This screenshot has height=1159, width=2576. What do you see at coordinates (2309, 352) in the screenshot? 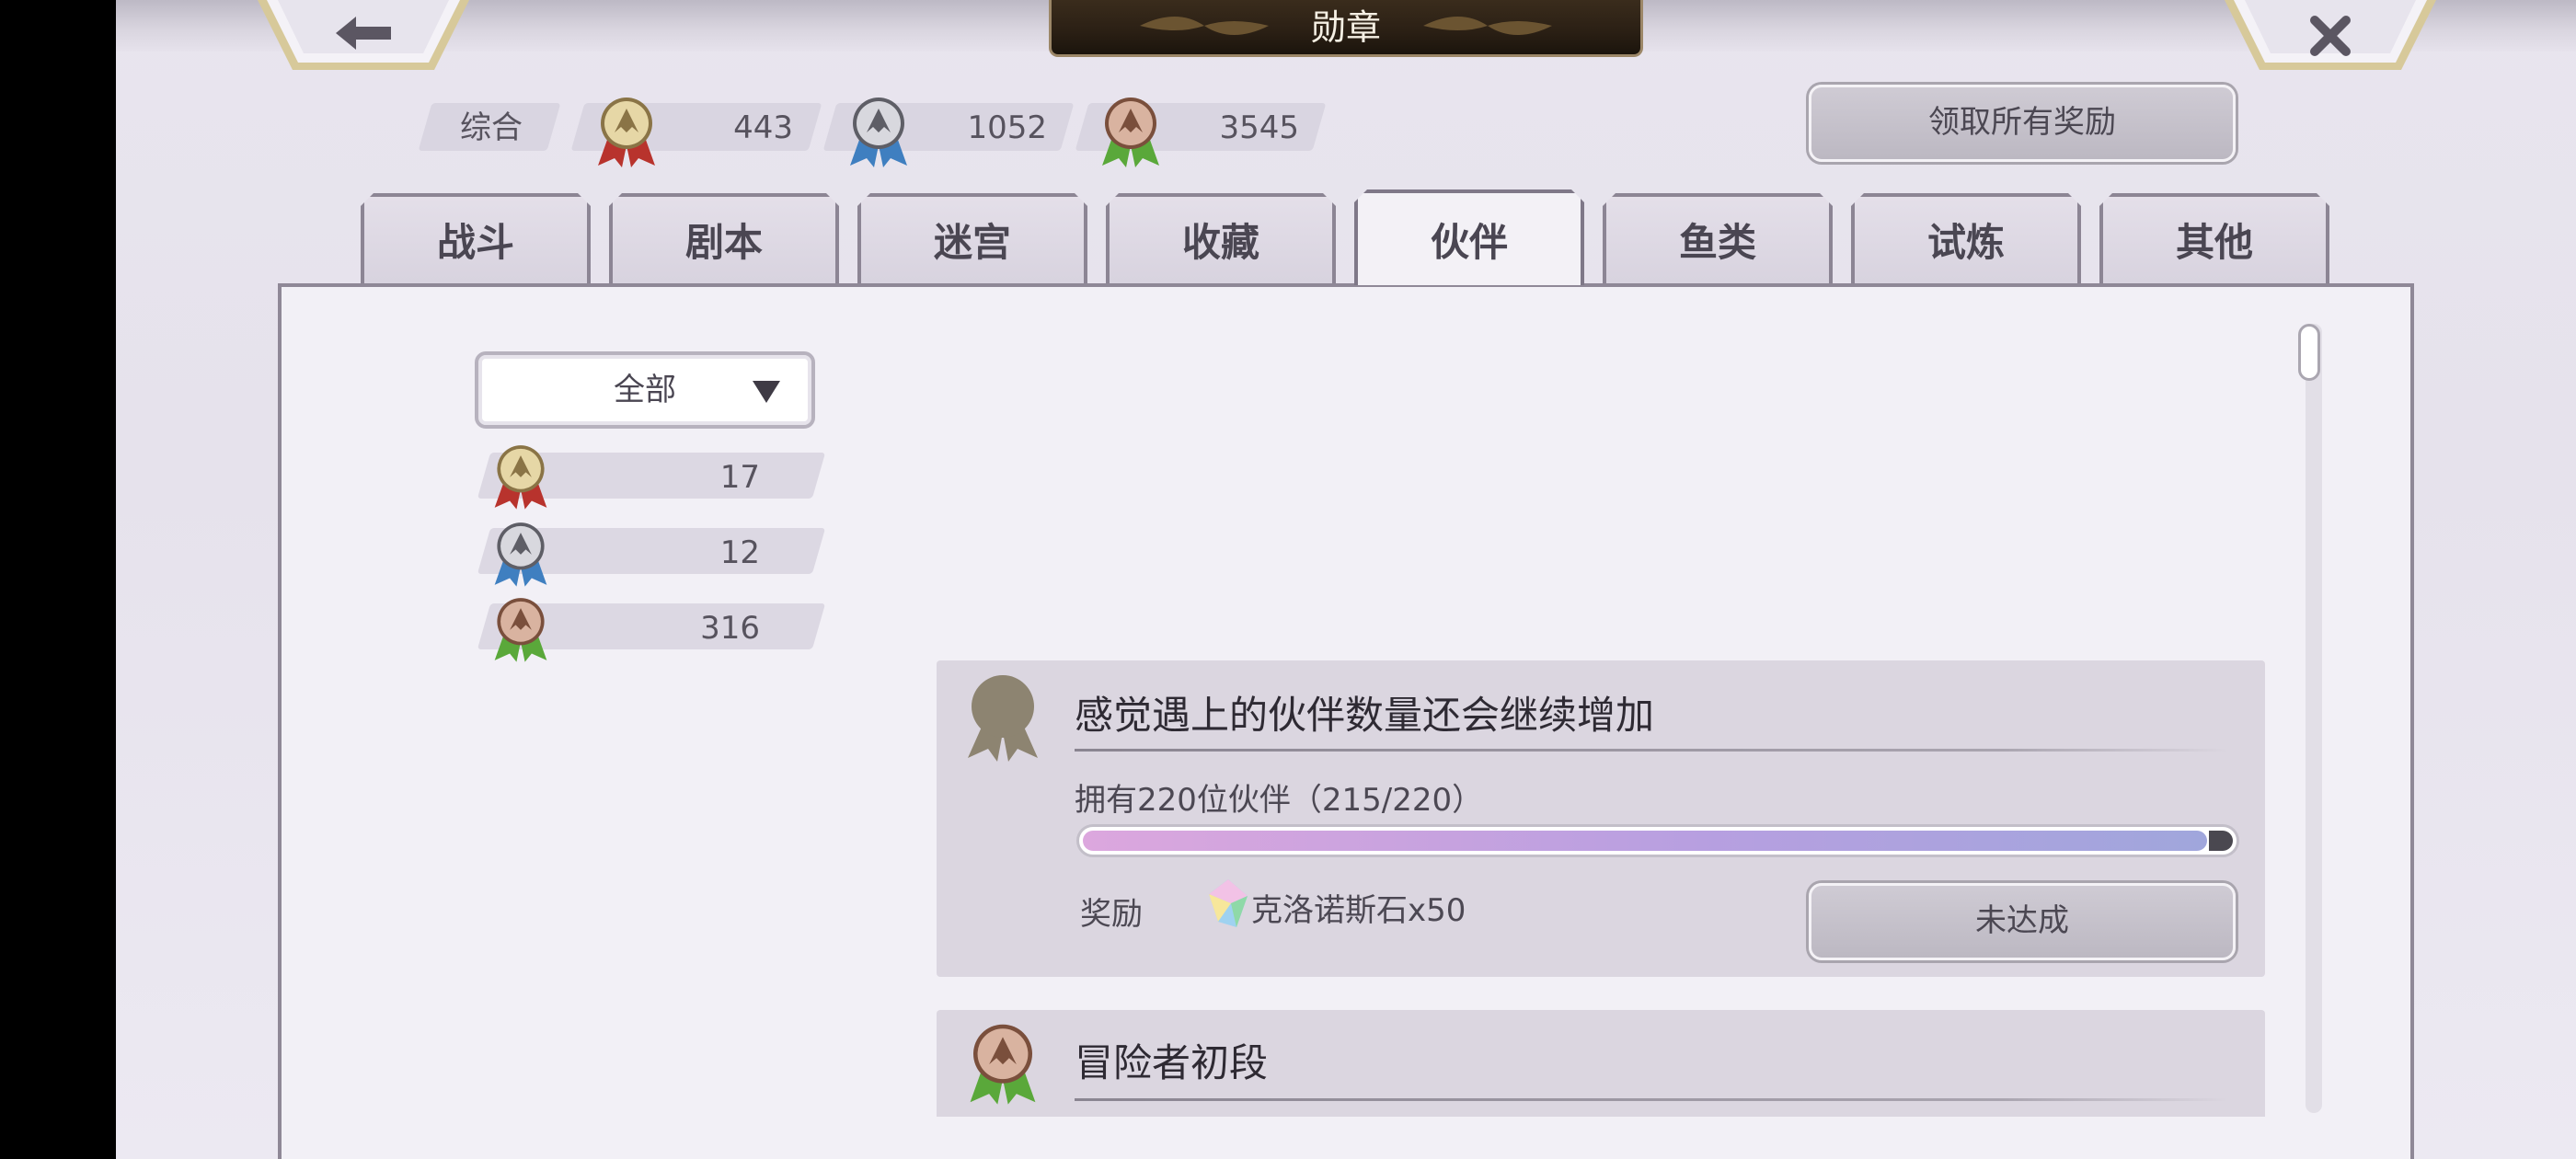
I see `scrollbar-thumb` at bounding box center [2309, 352].